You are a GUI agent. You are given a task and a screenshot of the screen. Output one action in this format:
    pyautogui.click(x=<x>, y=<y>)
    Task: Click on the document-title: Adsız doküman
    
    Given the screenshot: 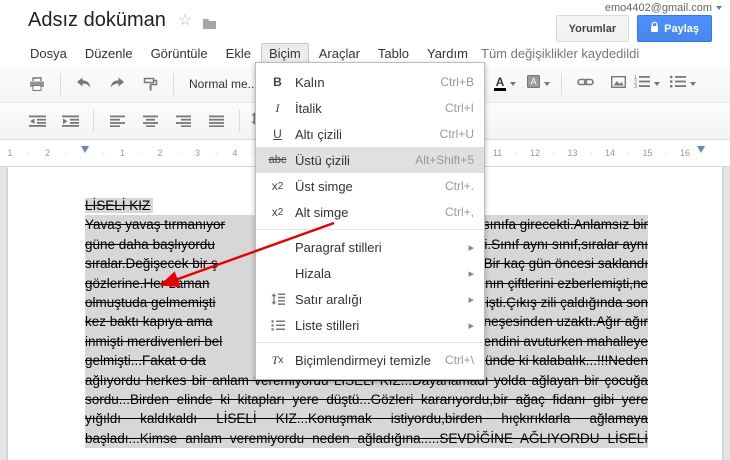 What is the action you would take?
    pyautogui.click(x=97, y=20)
    